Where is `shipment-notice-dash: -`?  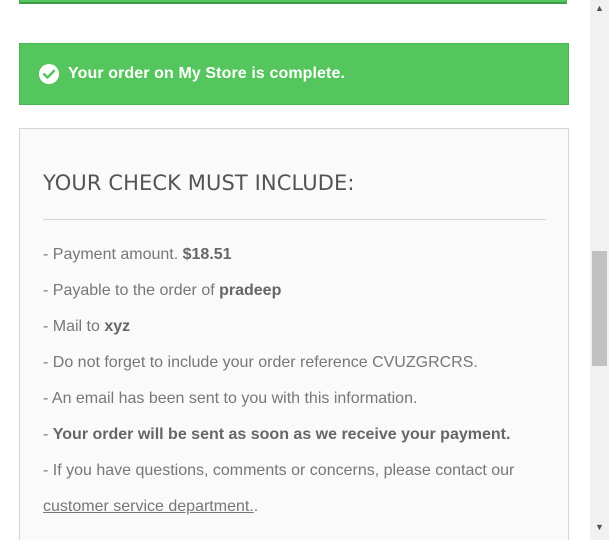
shipment-notice-dash: - is located at coordinates (48, 434).